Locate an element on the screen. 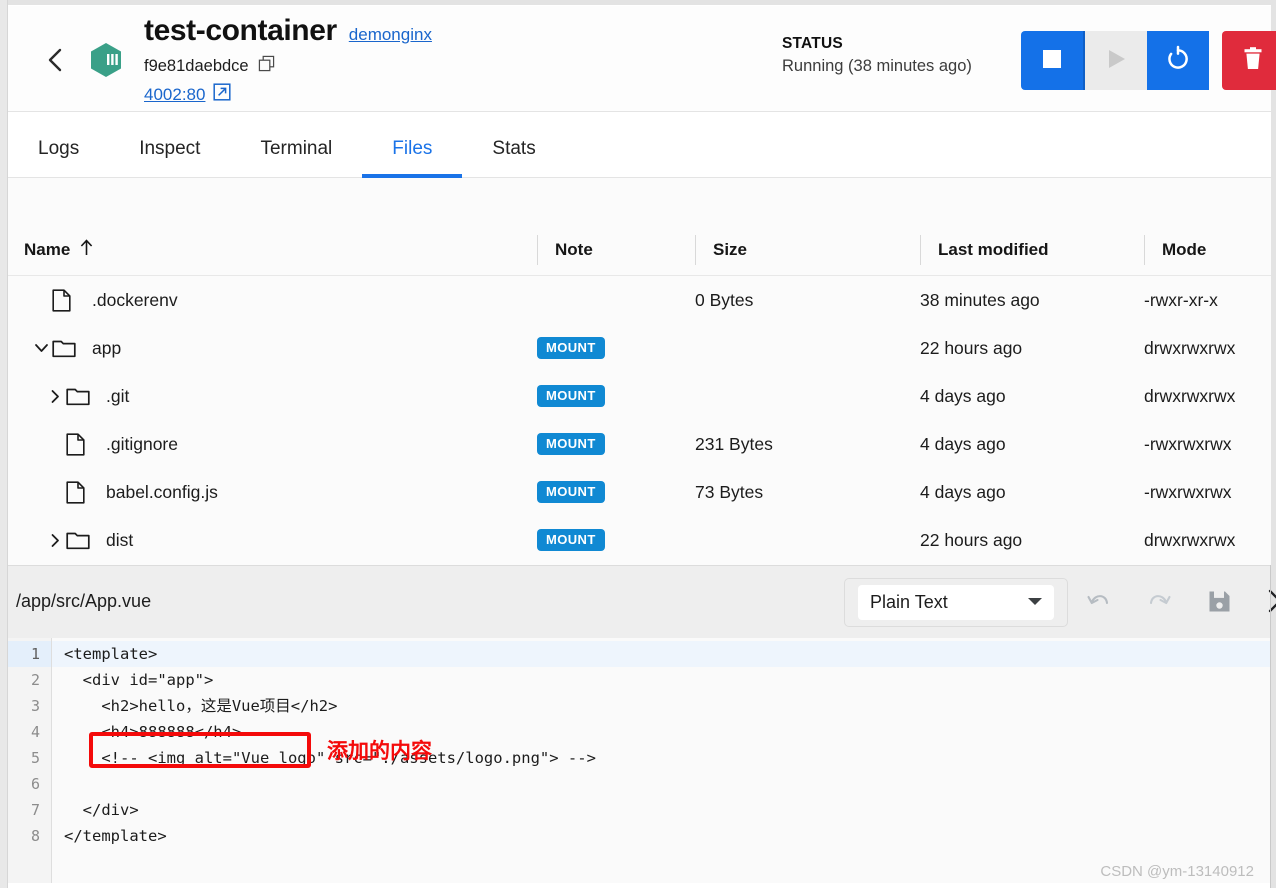 The height and width of the screenshot is (888, 1276). start-button is located at coordinates (1116, 60).